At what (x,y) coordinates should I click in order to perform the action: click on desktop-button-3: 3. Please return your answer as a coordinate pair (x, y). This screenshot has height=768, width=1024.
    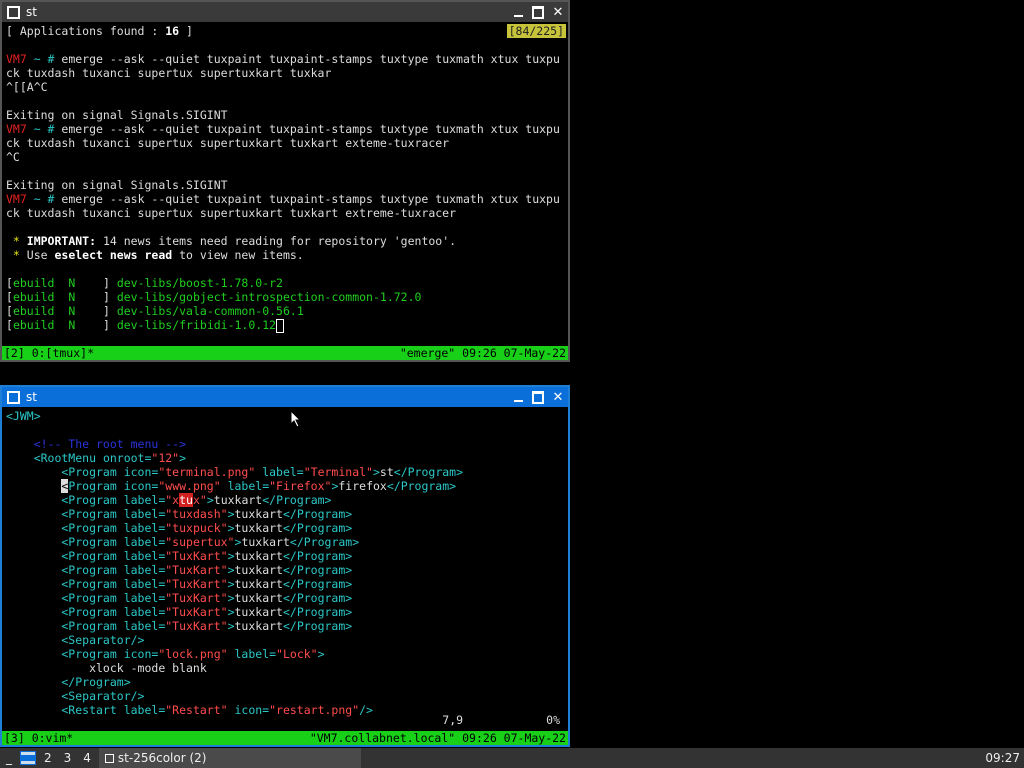
    Looking at the image, I should click on (68, 758).